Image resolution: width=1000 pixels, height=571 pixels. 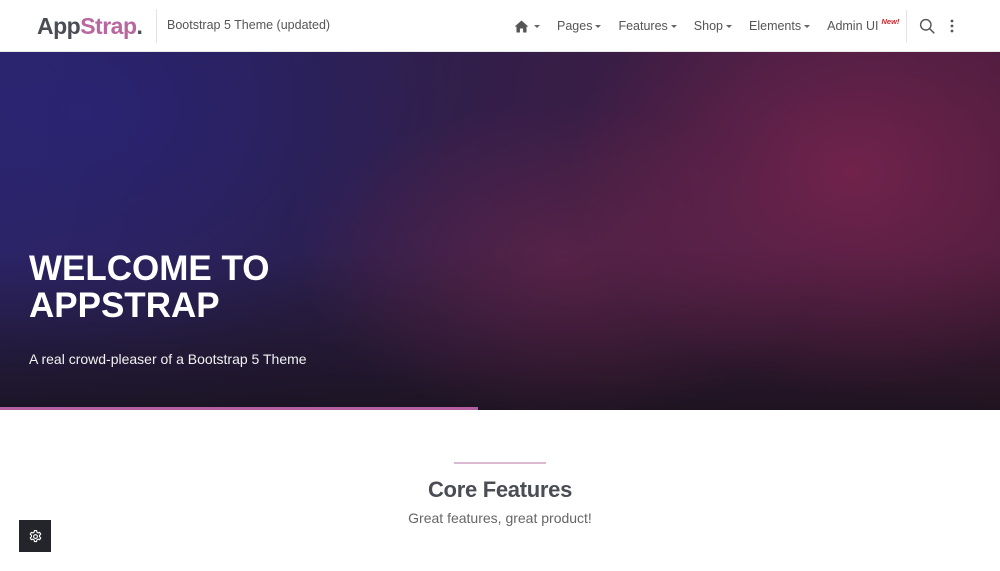 What do you see at coordinates (108, 26) in the screenshot?
I see `logo-text-strap: Strap` at bounding box center [108, 26].